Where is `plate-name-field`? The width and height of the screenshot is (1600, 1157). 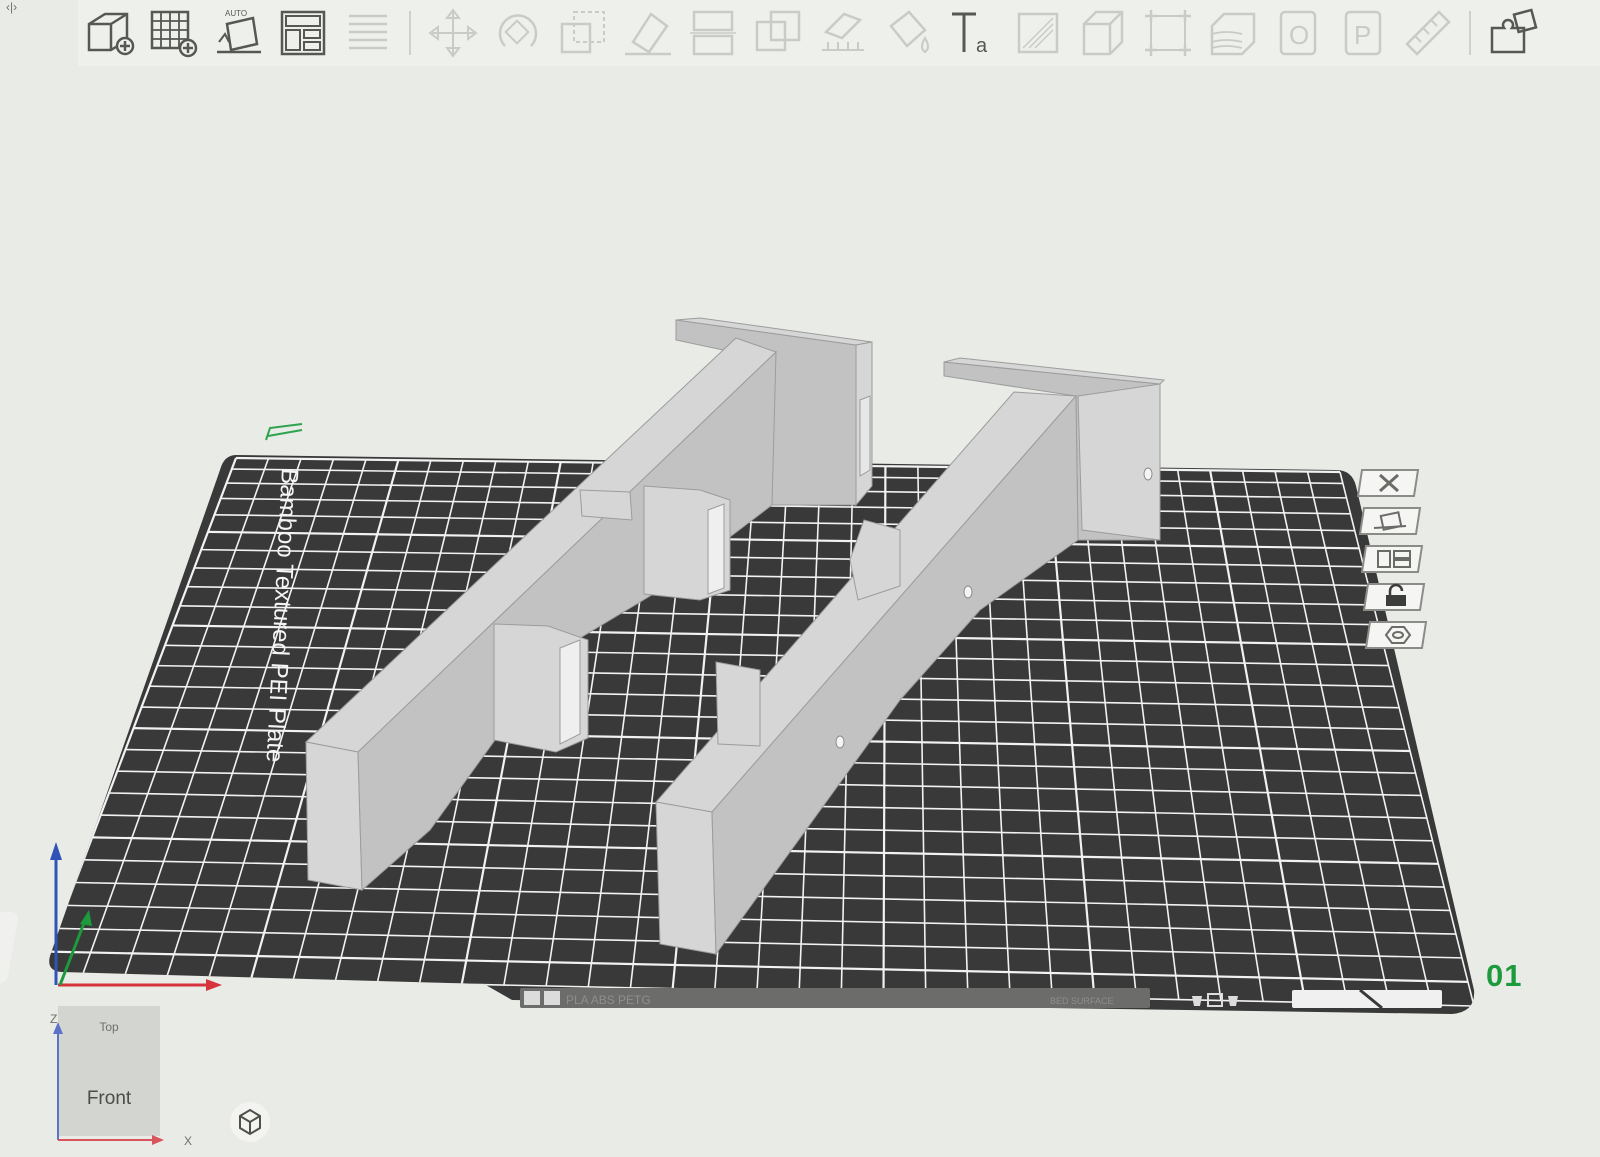 plate-name-field is located at coordinates (1367, 999).